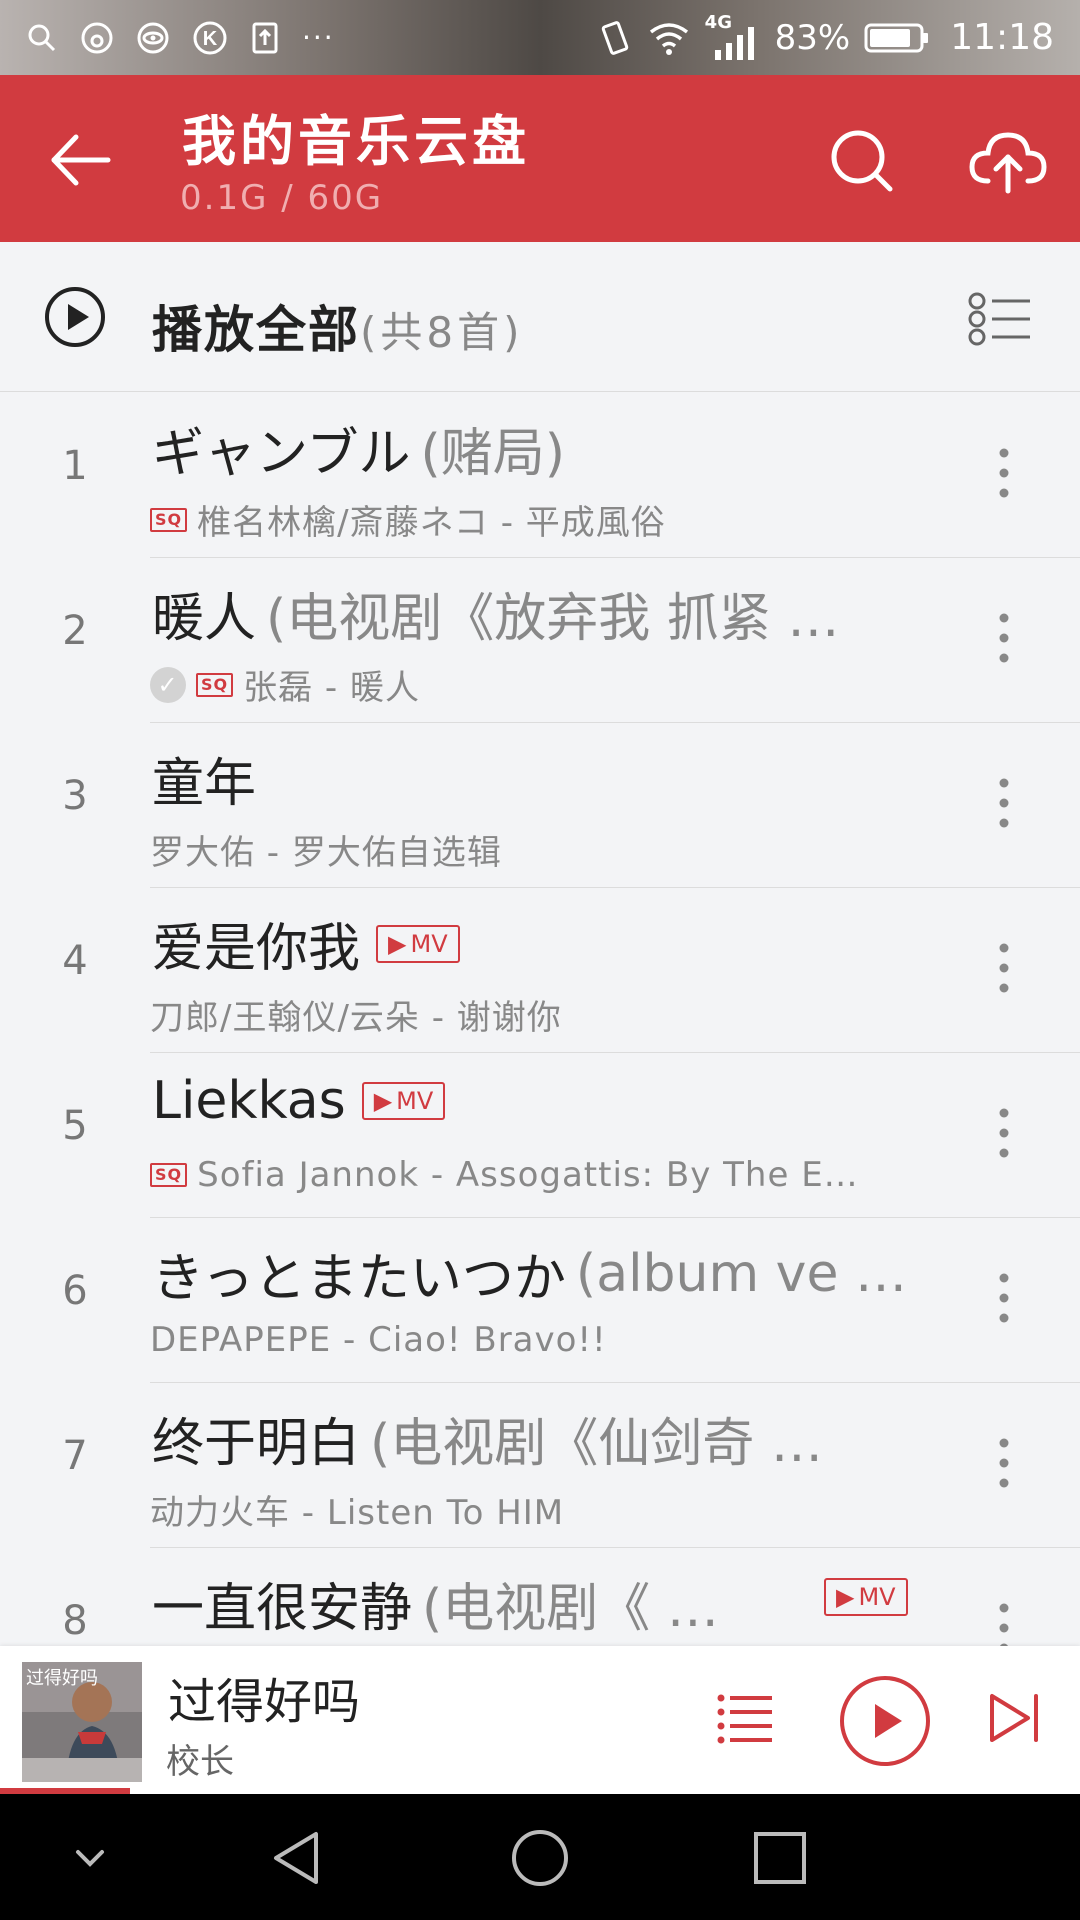 Image resolution: width=1080 pixels, height=1920 pixels. I want to click on play-all-label: 播放全部(共8首), so click(338, 326).